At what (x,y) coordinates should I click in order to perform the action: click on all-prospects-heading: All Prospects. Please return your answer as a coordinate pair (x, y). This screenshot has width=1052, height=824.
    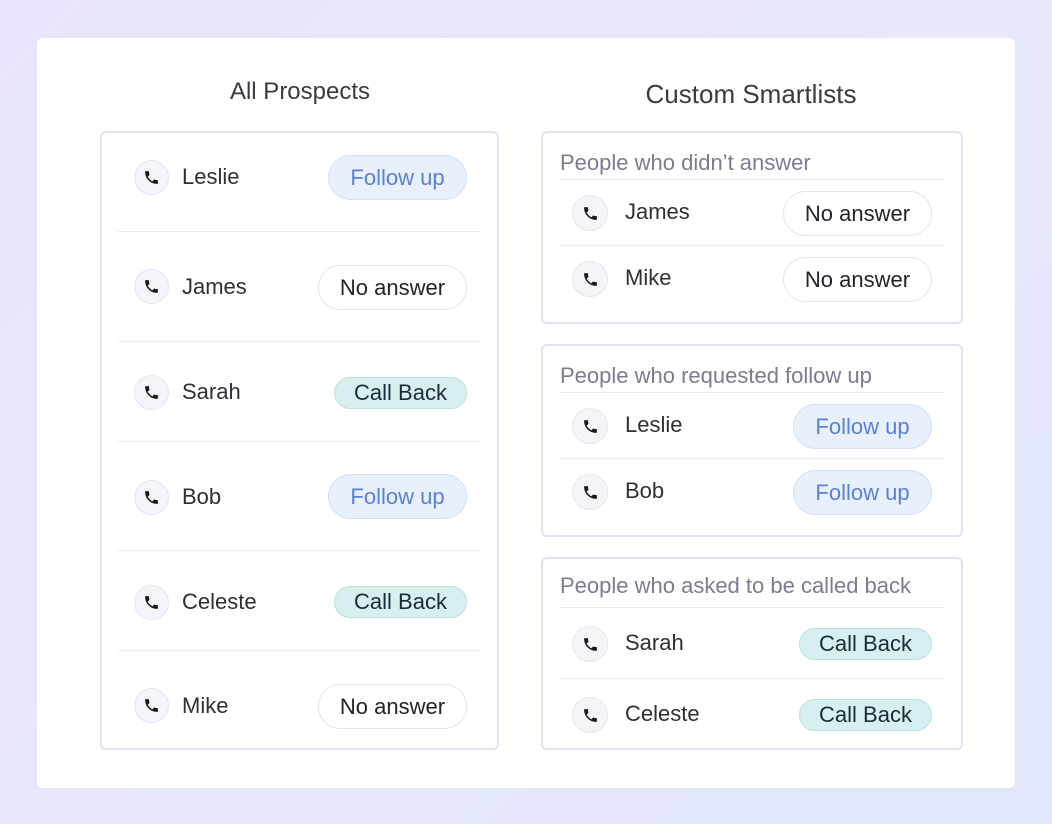
    Looking at the image, I should click on (300, 91).